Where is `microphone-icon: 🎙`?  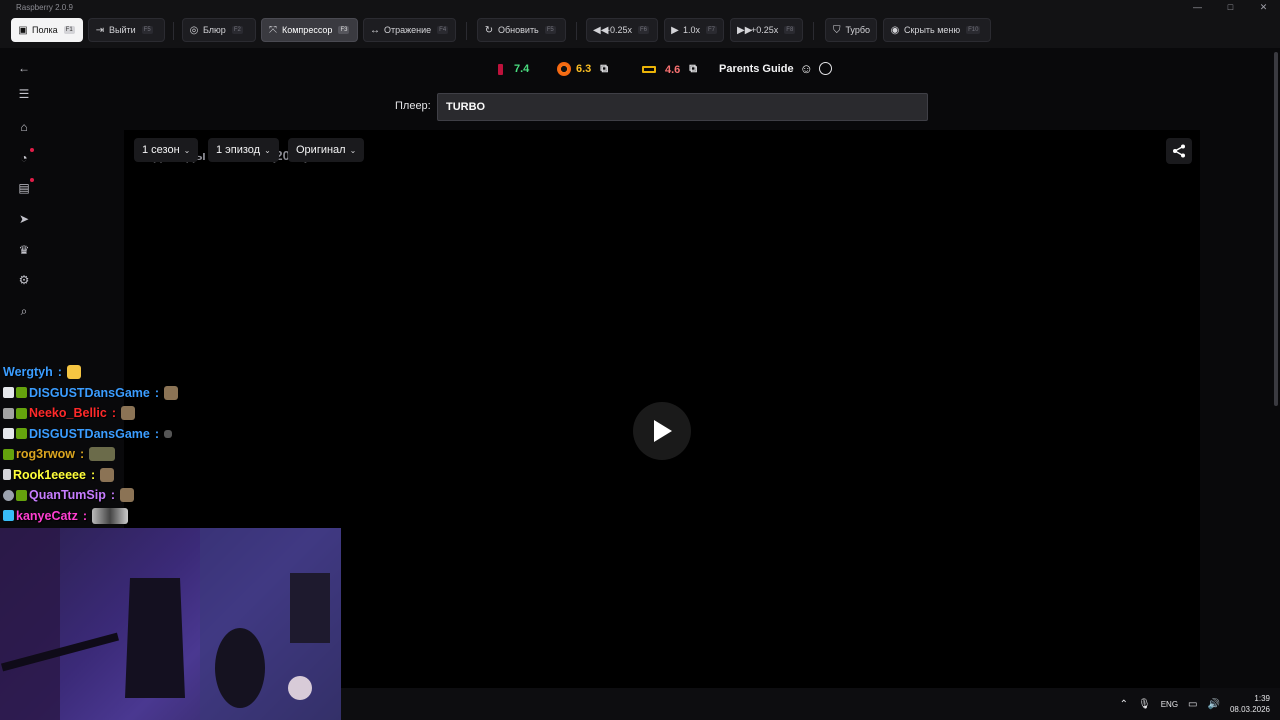 microphone-icon: 🎙 is located at coordinates (1144, 704).